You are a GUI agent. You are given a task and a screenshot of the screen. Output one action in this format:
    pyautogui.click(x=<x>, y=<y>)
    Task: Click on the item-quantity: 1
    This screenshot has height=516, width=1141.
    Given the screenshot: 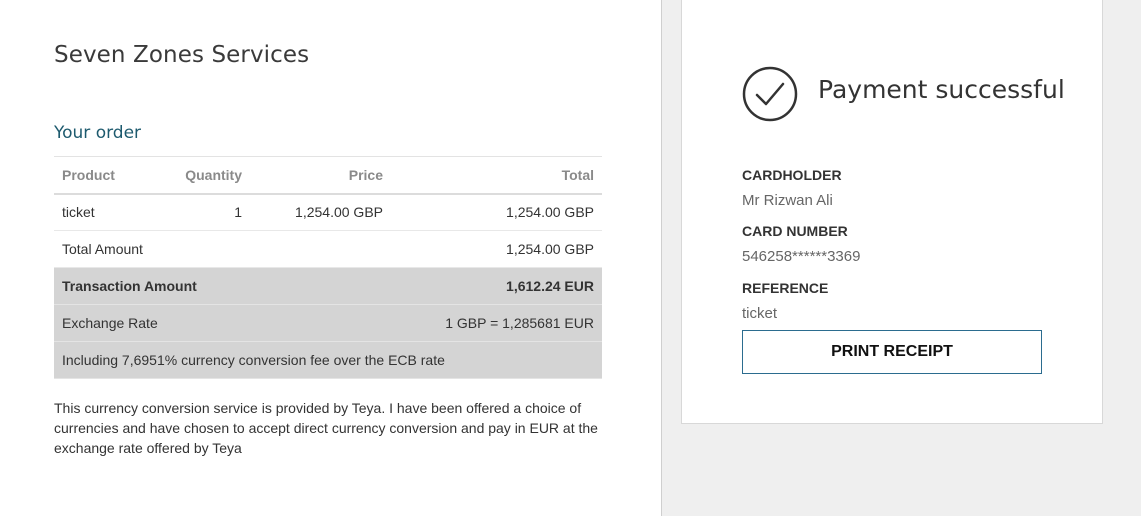 What is the action you would take?
    pyautogui.click(x=202, y=212)
    